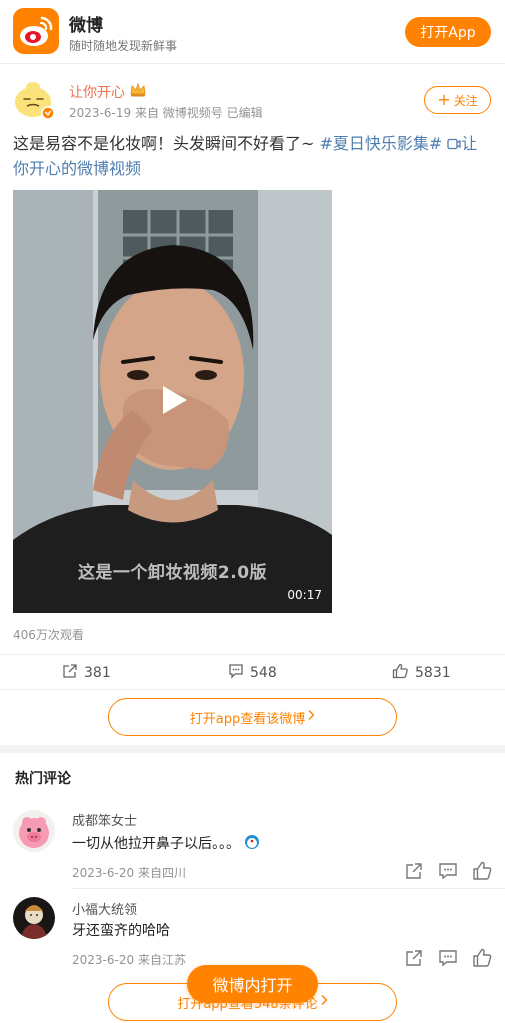 This screenshot has width=505, height=1023. What do you see at coordinates (288, 888) in the screenshot?
I see `comment-separator` at bounding box center [288, 888].